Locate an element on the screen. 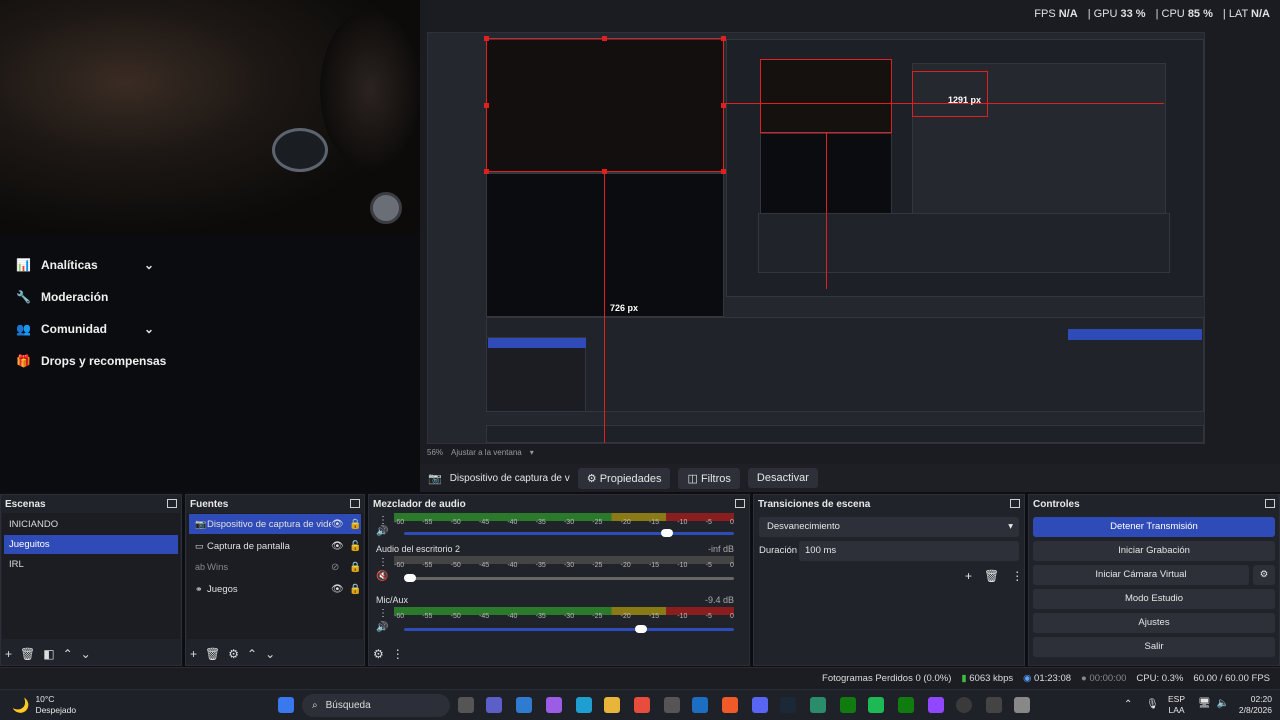  xbox-icon is located at coordinates (848, 705).